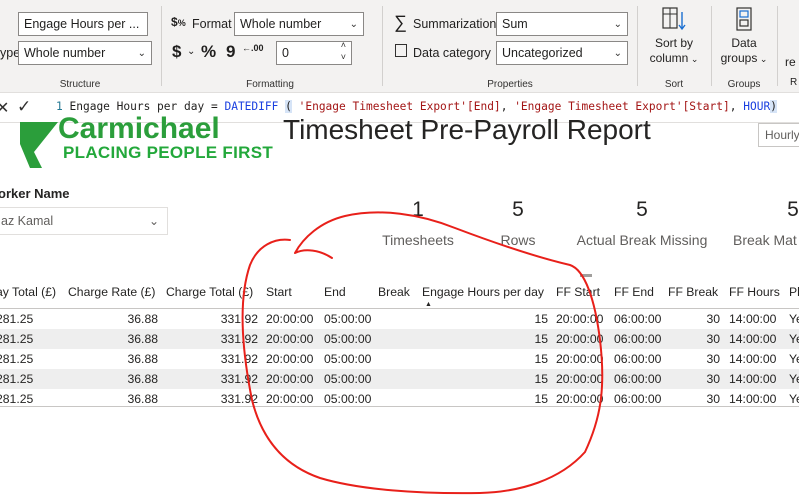  I want to click on sort-by-label-1: Sort by, so click(673, 43).